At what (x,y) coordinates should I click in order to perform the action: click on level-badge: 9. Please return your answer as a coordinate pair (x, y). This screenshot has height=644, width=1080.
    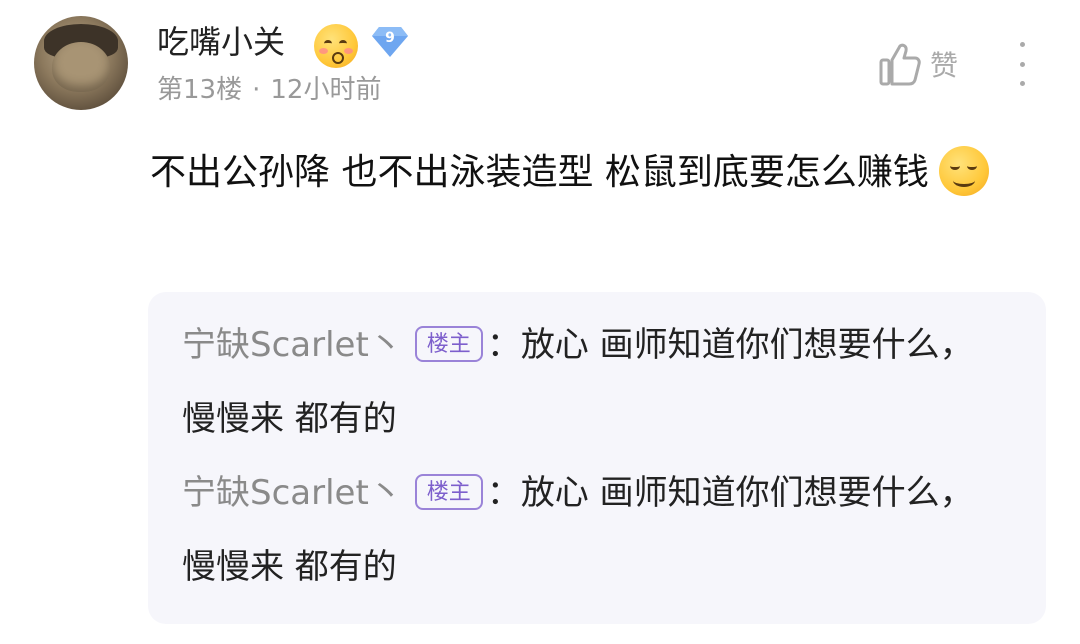
    Looking at the image, I should click on (390, 42).